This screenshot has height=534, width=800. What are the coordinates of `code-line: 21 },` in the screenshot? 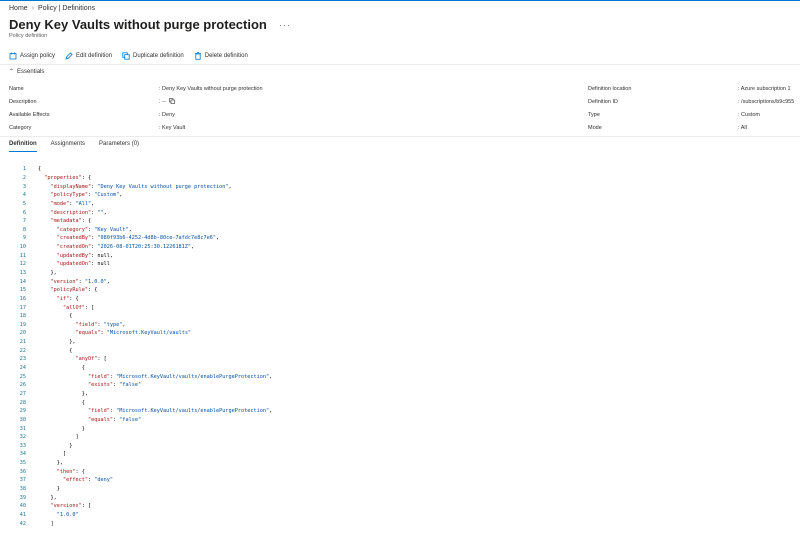 It's located at (400, 342).